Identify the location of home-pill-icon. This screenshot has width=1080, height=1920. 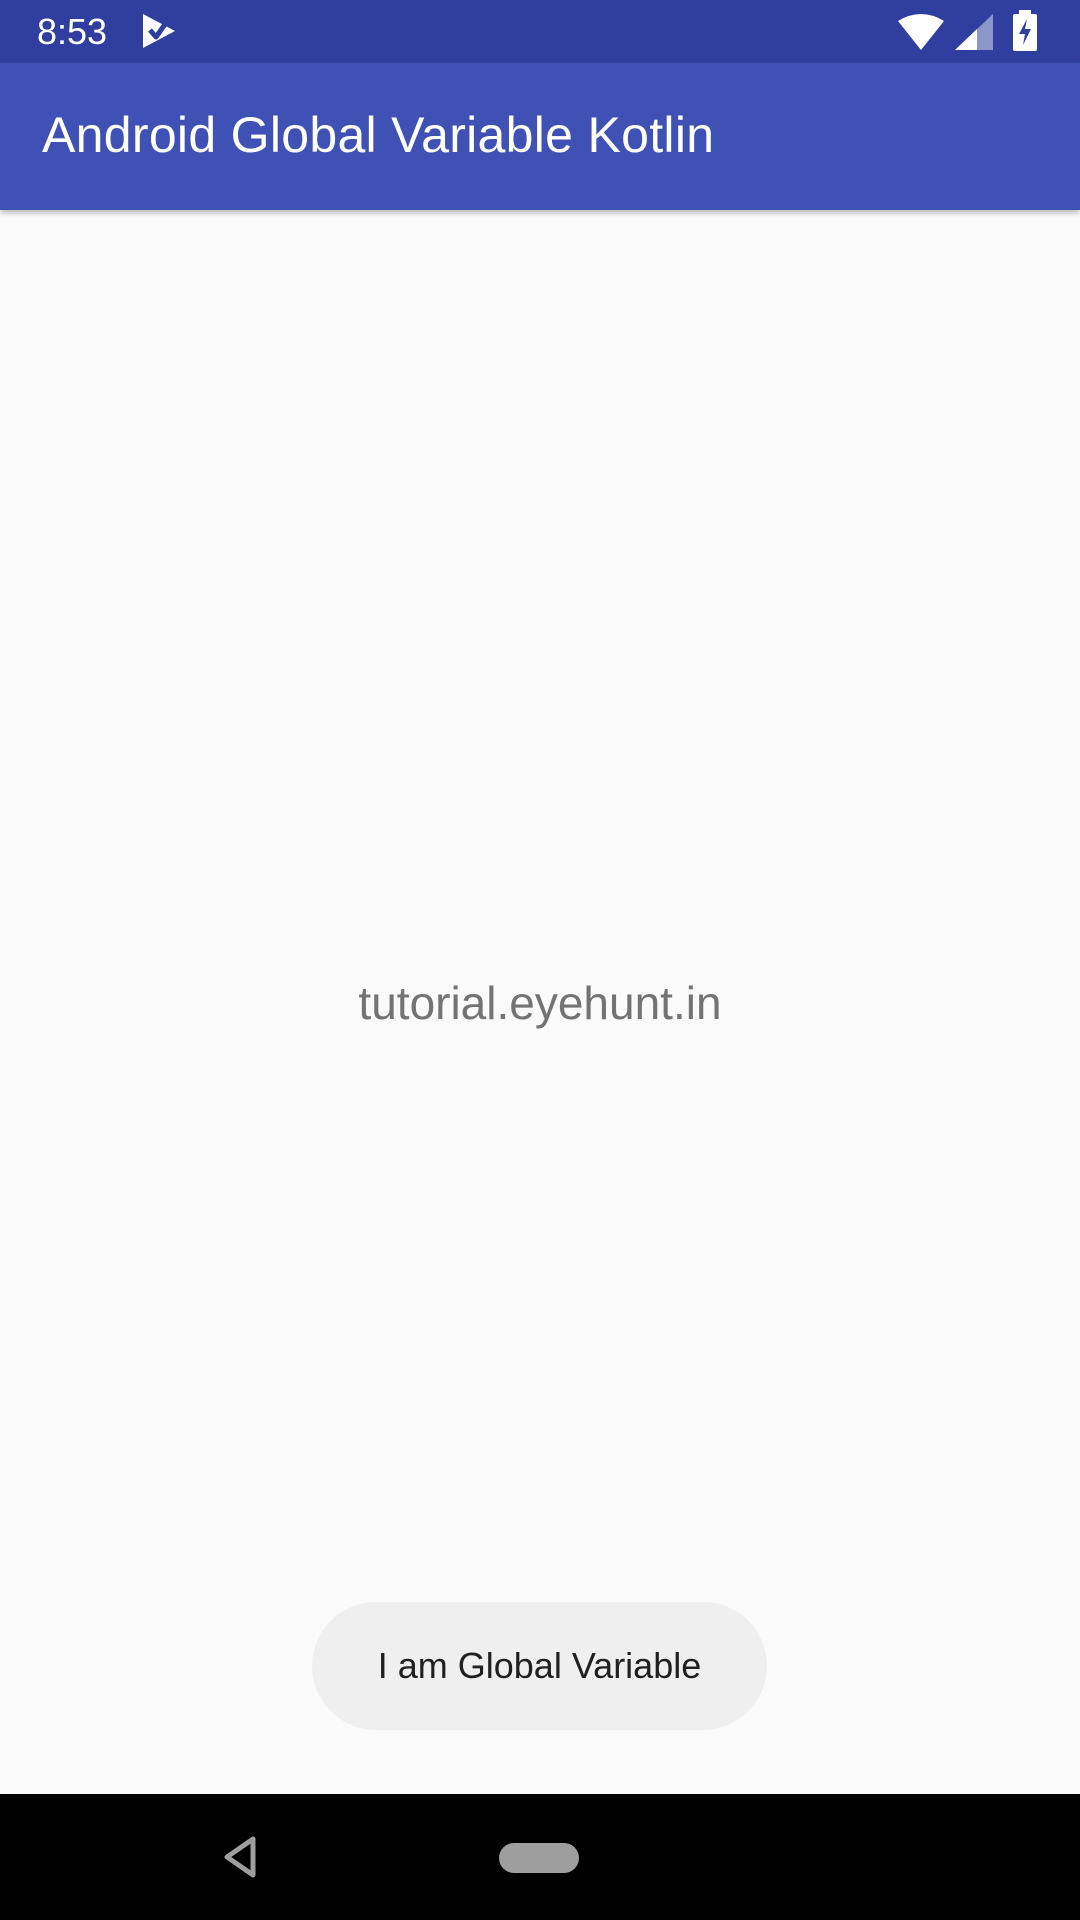
(539, 1858).